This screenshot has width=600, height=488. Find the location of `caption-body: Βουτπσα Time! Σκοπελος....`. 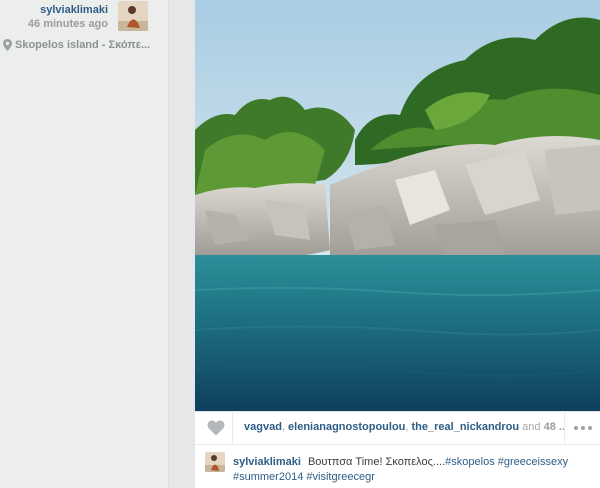

caption-body: Βουτπσα Time! Σκοπελος.... is located at coordinates (376, 462).